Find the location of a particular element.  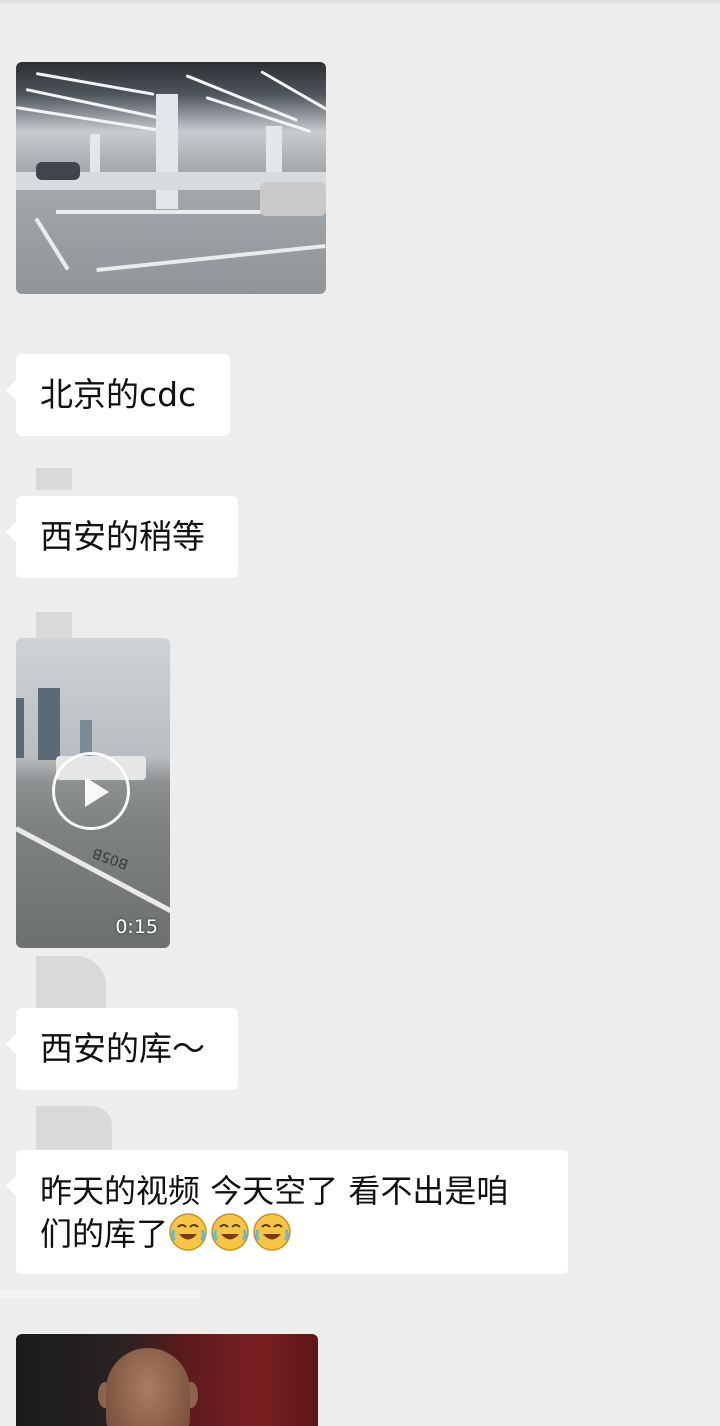

message-bubble: 北京的cdc is located at coordinates (118, 395).